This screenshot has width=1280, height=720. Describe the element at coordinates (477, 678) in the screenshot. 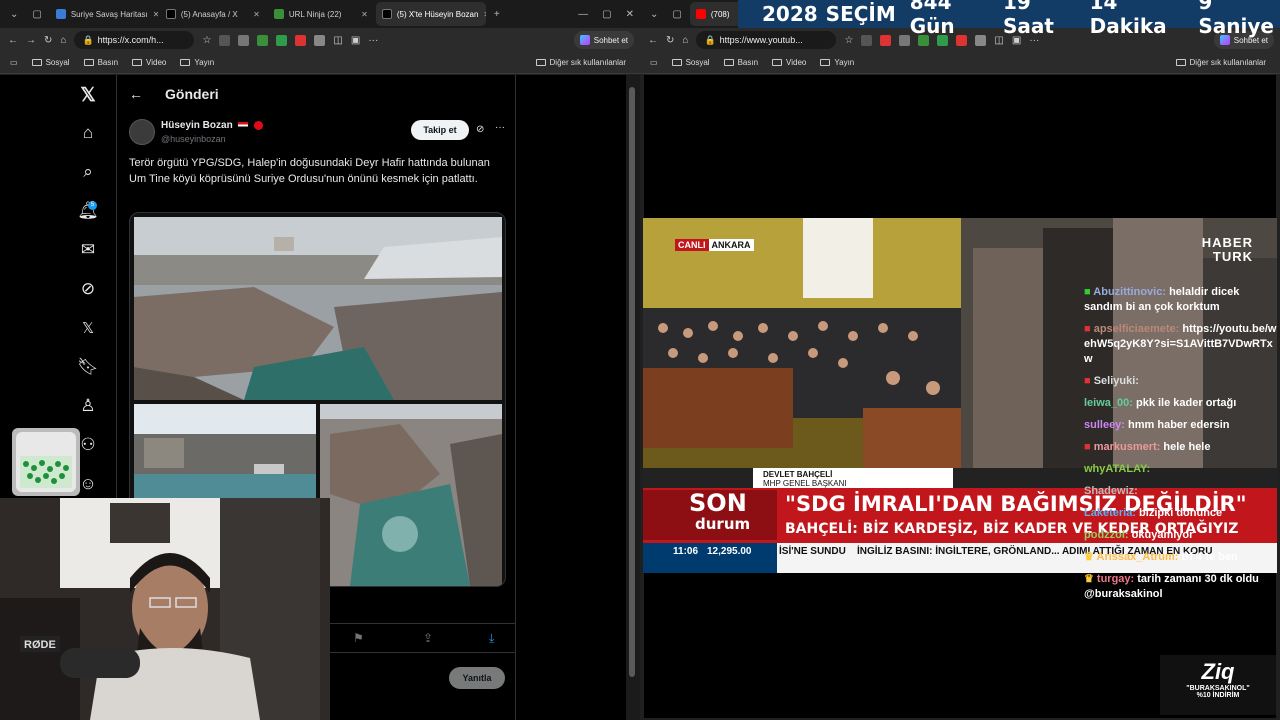

I see `reply-button: Yanıtla` at that location.